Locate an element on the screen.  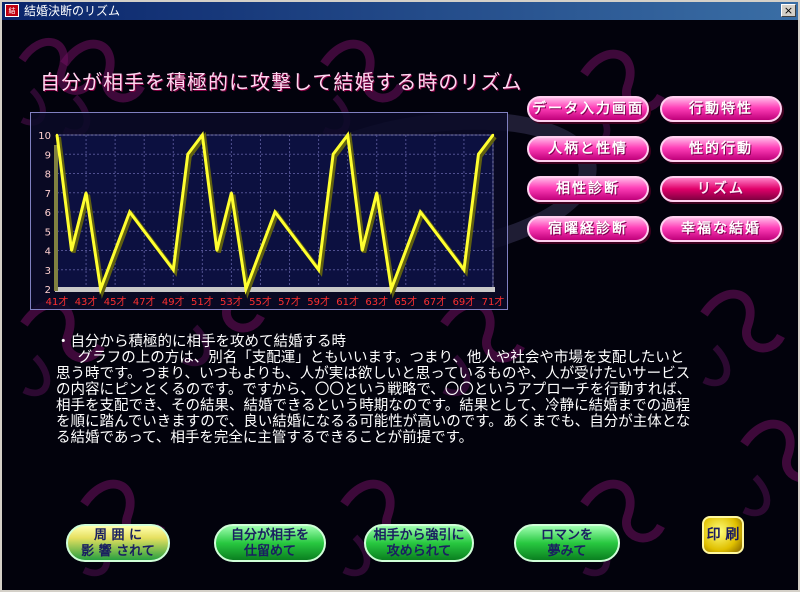
x-tick-label: 45才 is located at coordinates (115, 301).